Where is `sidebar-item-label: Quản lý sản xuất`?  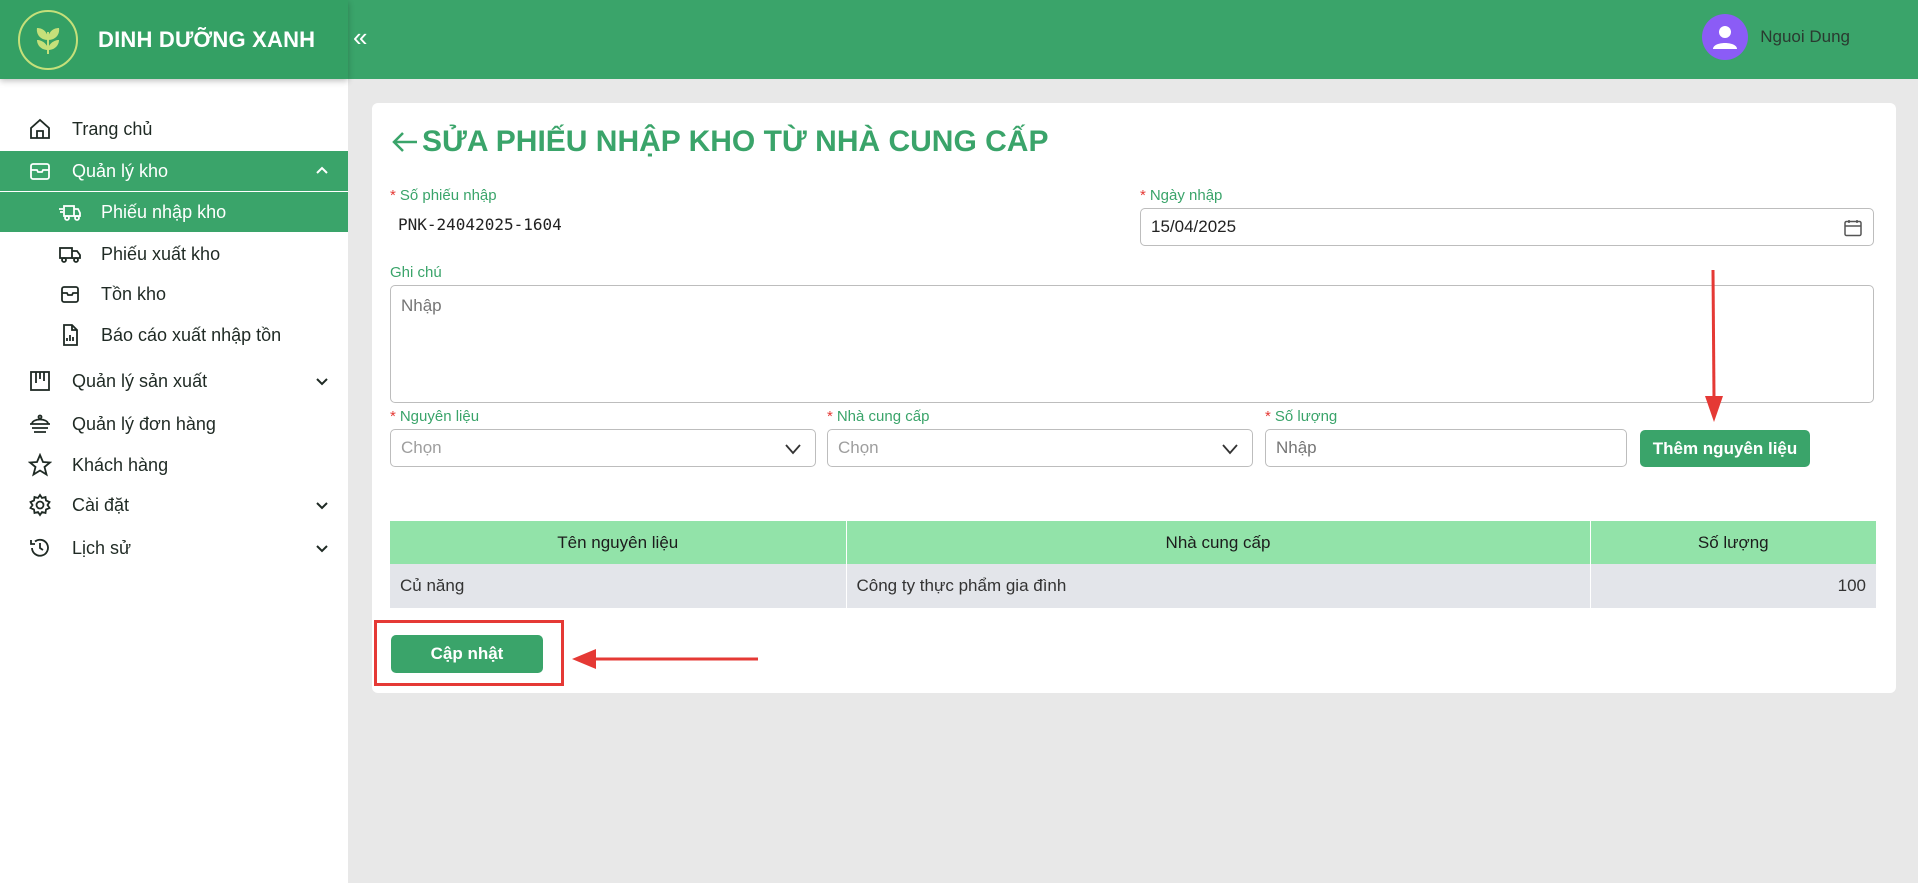
sidebar-item-label: Quản lý sản xuất is located at coordinates (140, 380).